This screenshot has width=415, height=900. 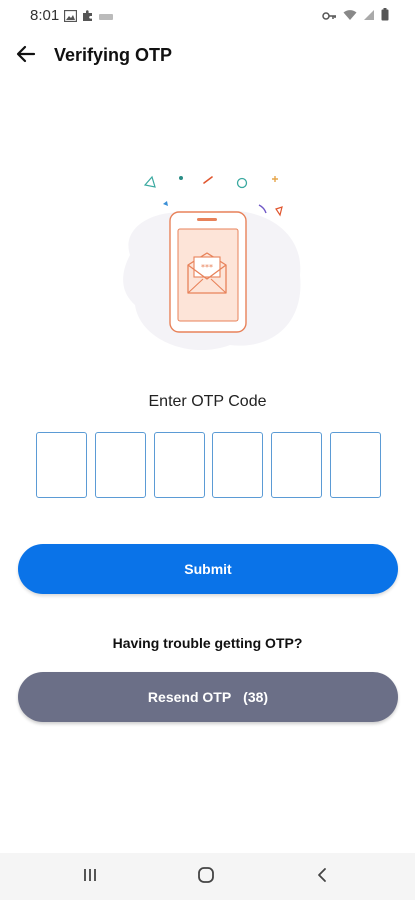 I want to click on resend-otp-button: Resend OTP (38), so click(x=208, y=697).